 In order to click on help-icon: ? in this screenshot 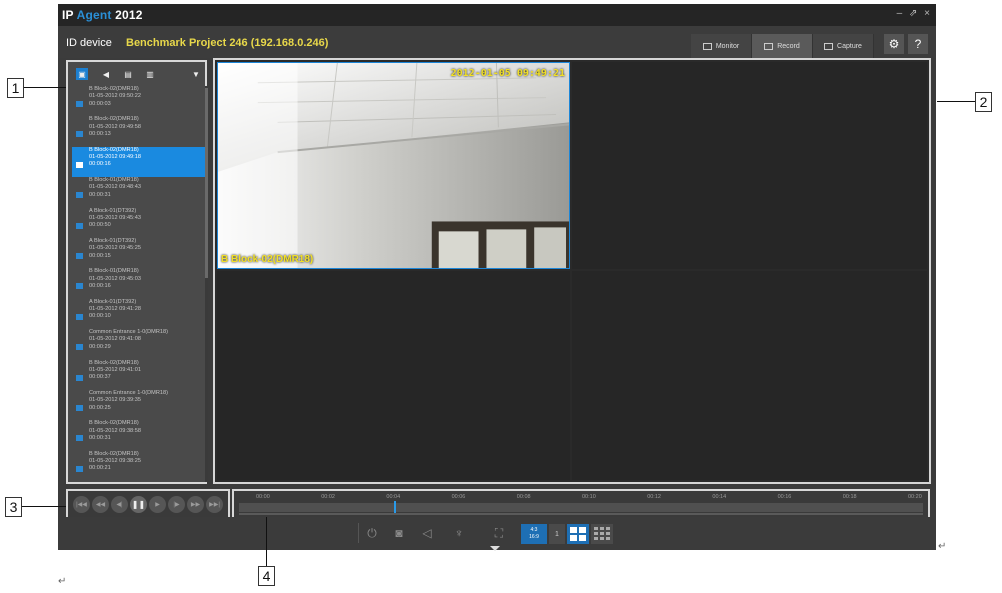, I will do `click(918, 44)`.